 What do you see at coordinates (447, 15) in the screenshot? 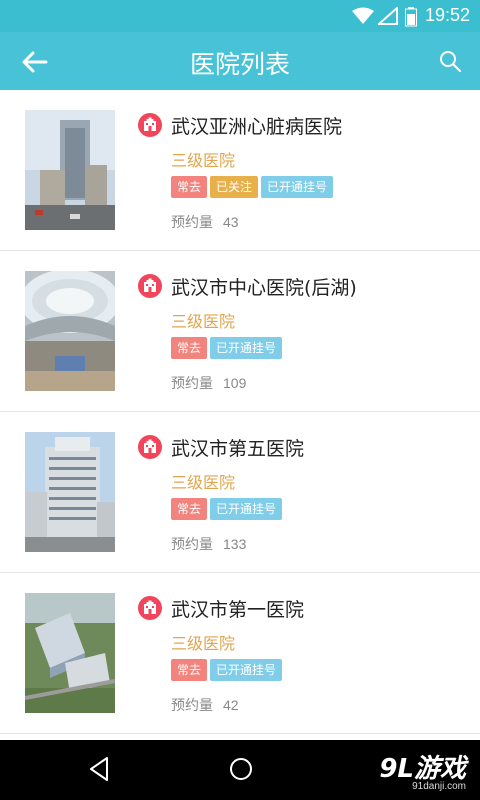
I see `clock: 19:52` at bounding box center [447, 15].